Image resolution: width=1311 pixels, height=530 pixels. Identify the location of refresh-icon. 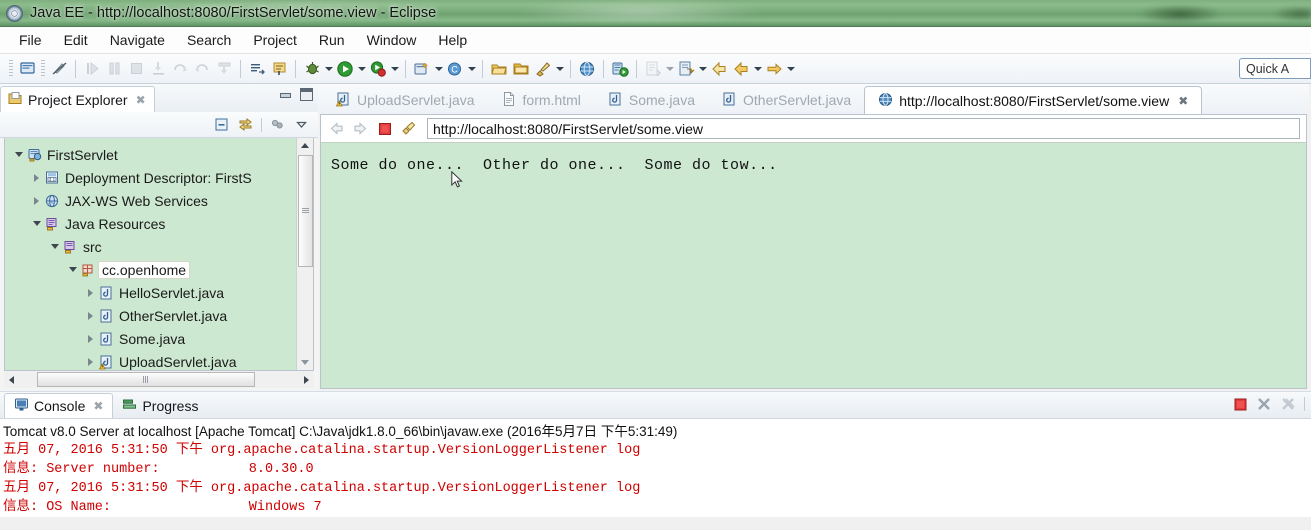
(408, 128).